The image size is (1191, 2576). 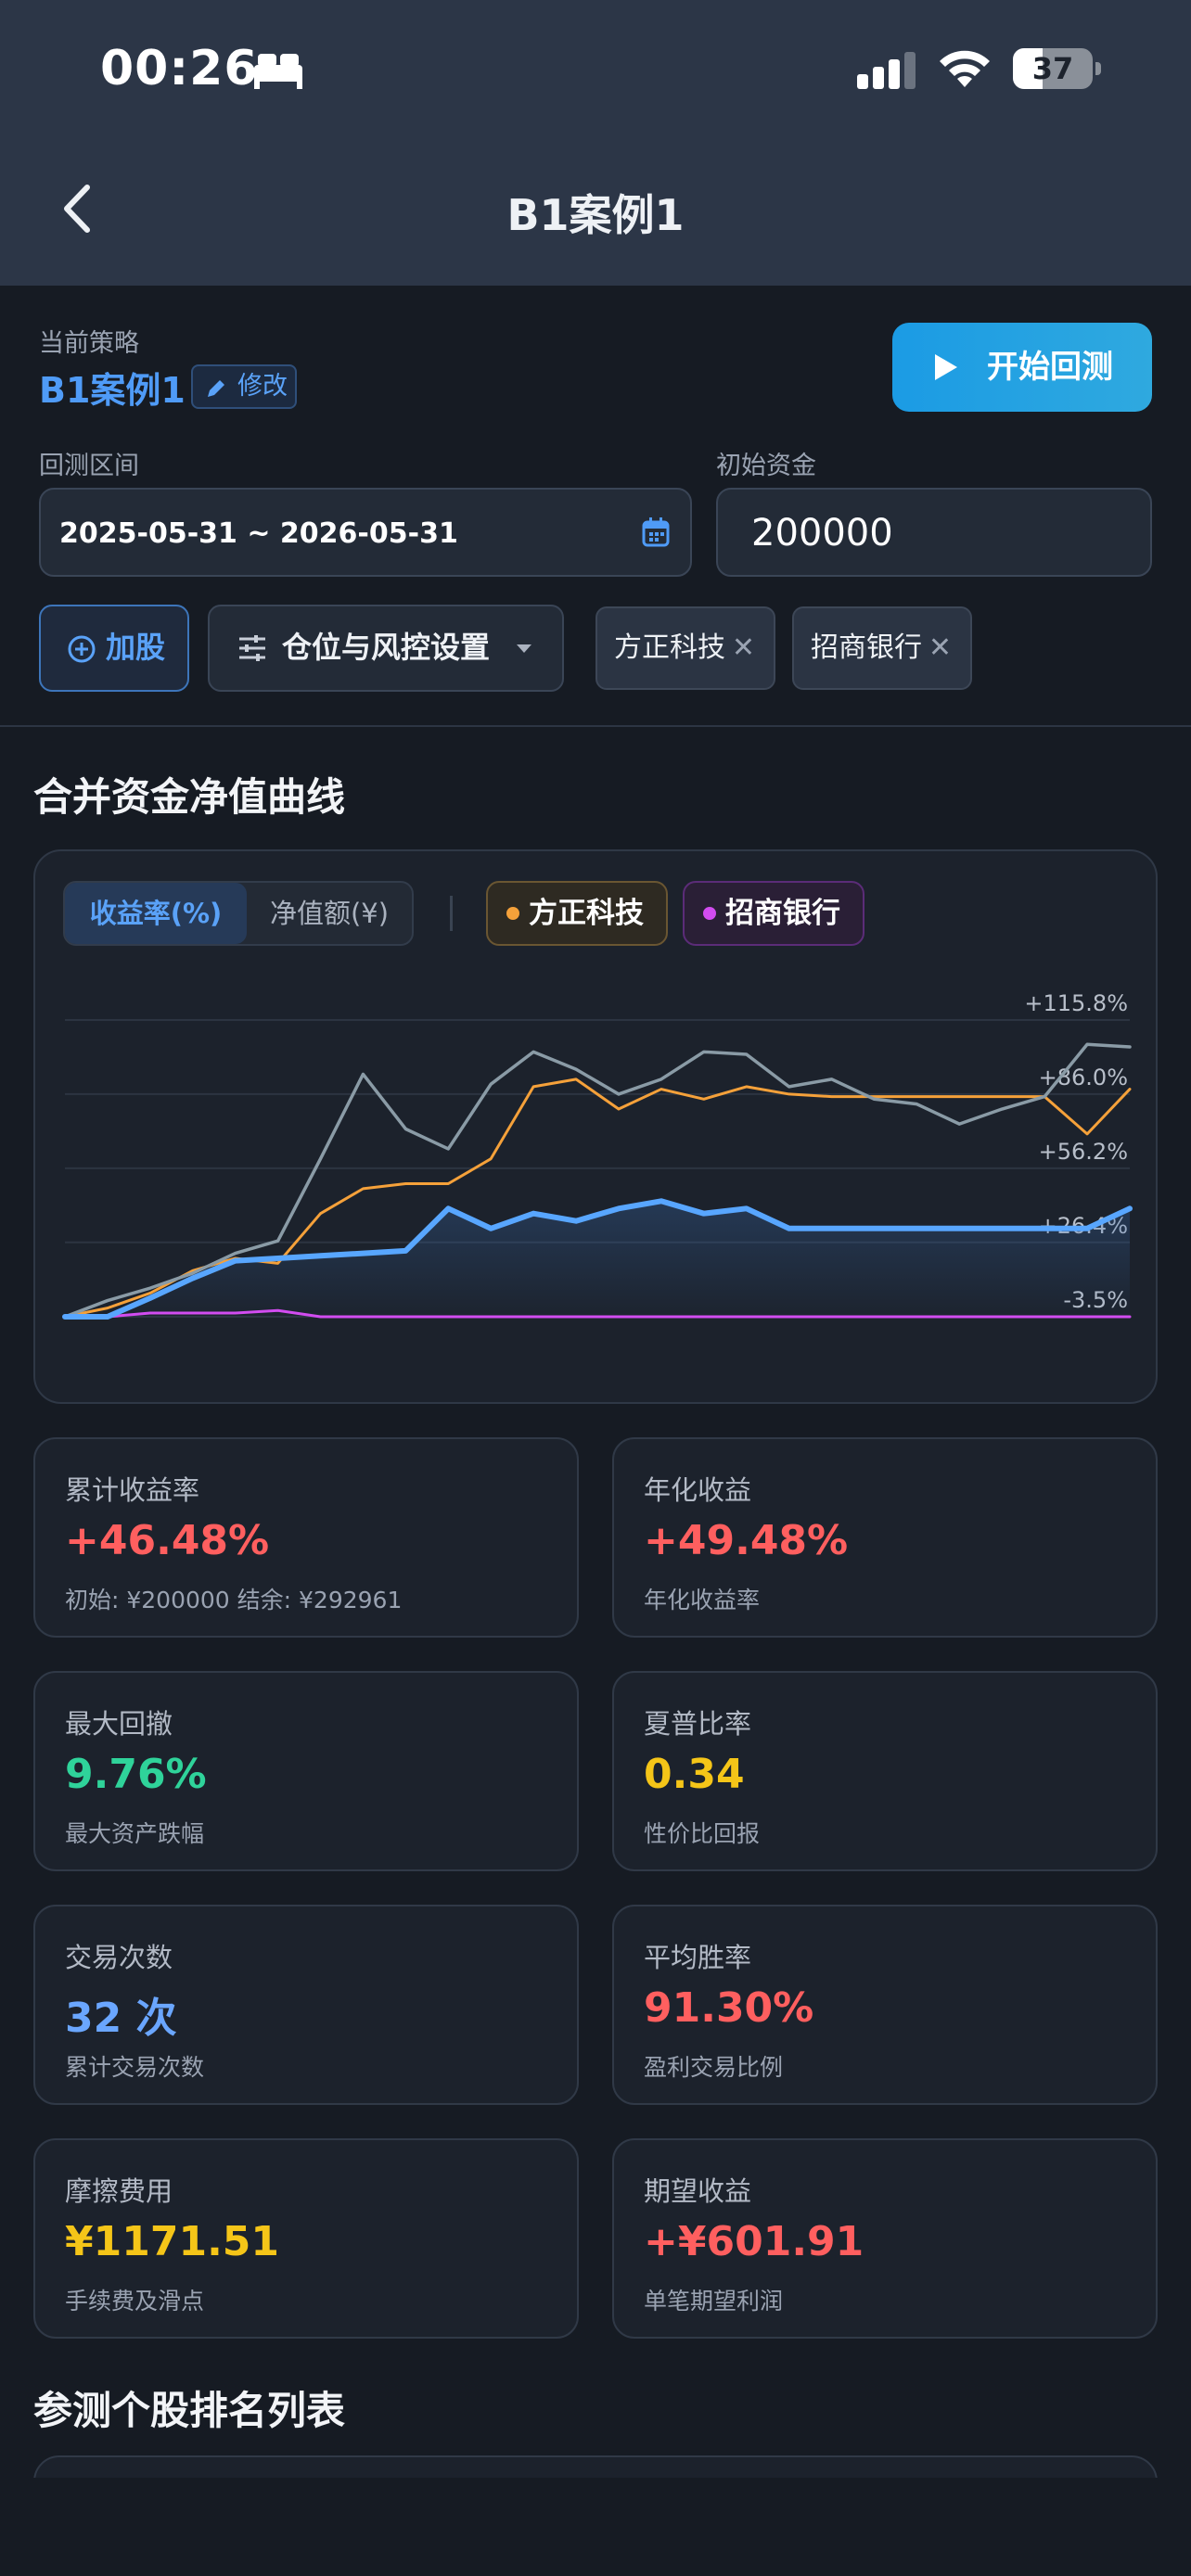 What do you see at coordinates (172, 2241) in the screenshot?
I see `stat-value: ¥1171.51` at bounding box center [172, 2241].